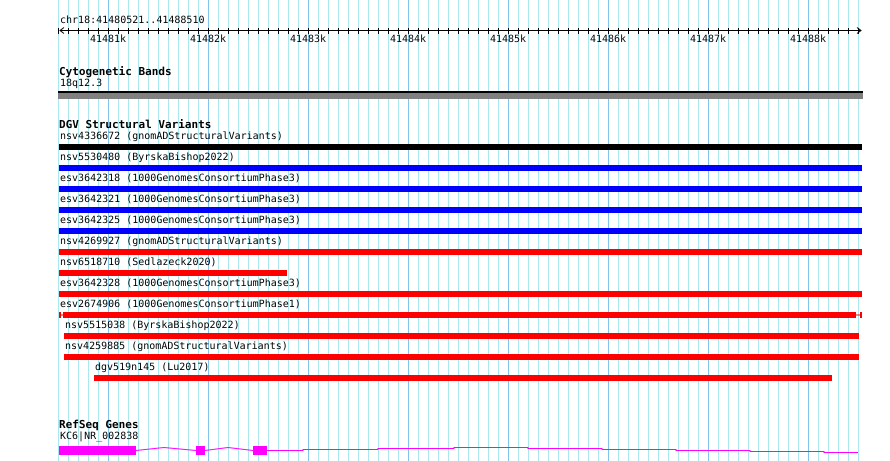  Describe the element at coordinates (176, 346) in the screenshot. I see `variant-label: nsv4259885 (gnomADStructuralVariants)` at that location.